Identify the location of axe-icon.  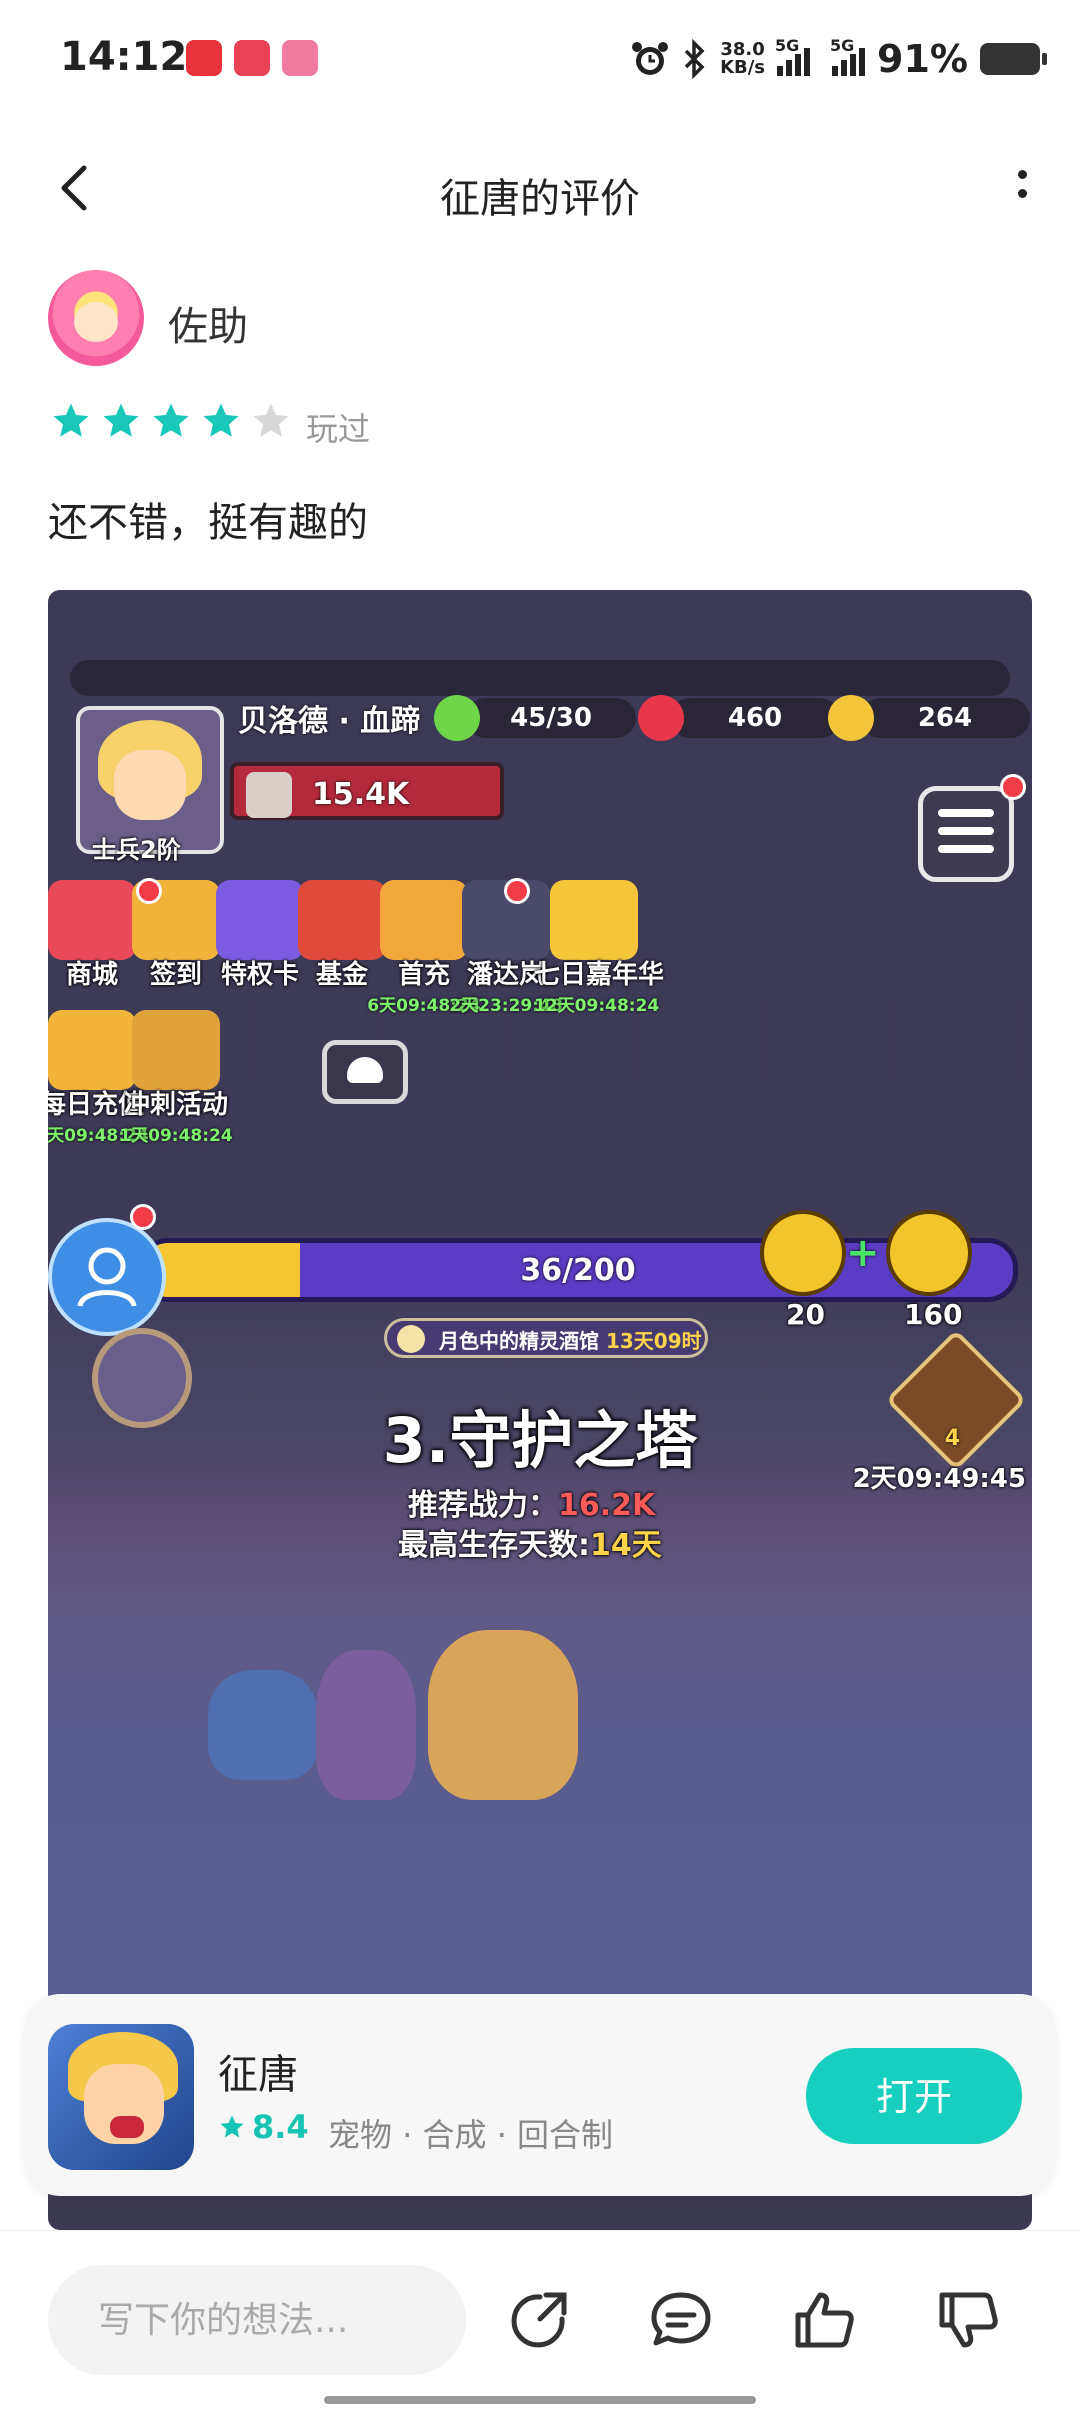
(269, 795).